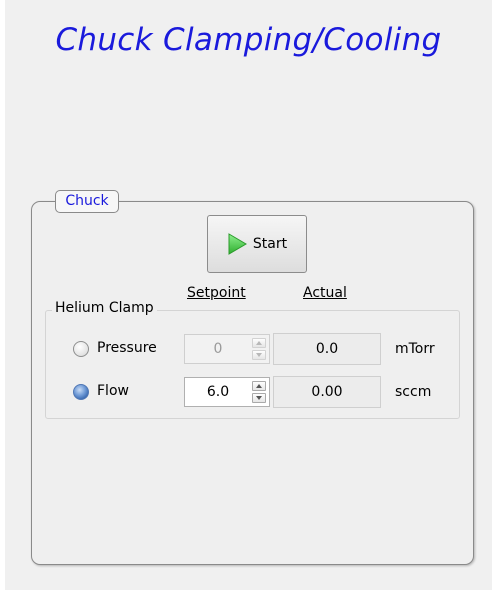  I want to click on flow-actual-readout: 0.00, so click(327, 392).